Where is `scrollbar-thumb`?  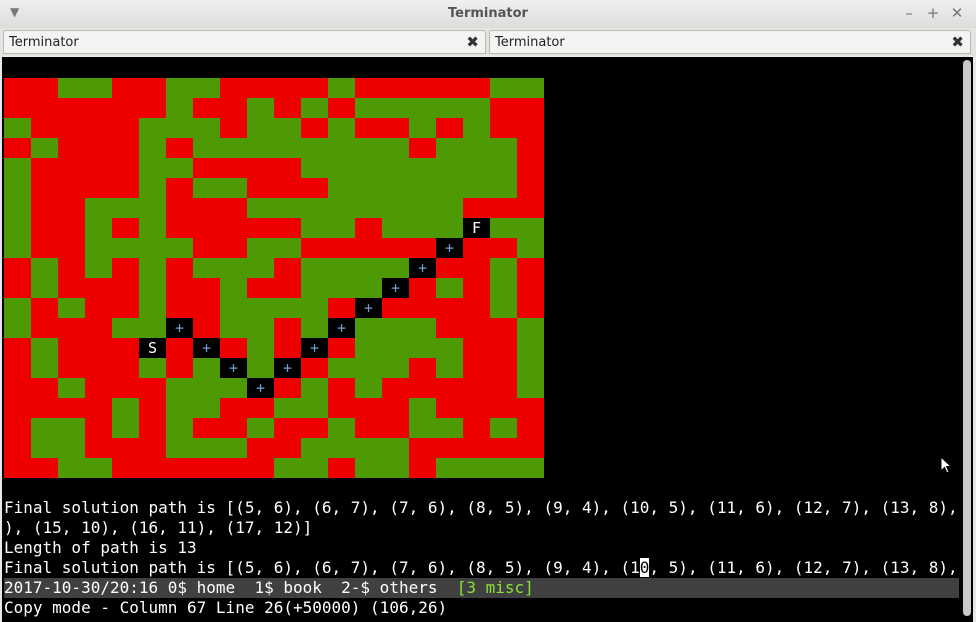
scrollbar-thumb is located at coordinates (967, 338).